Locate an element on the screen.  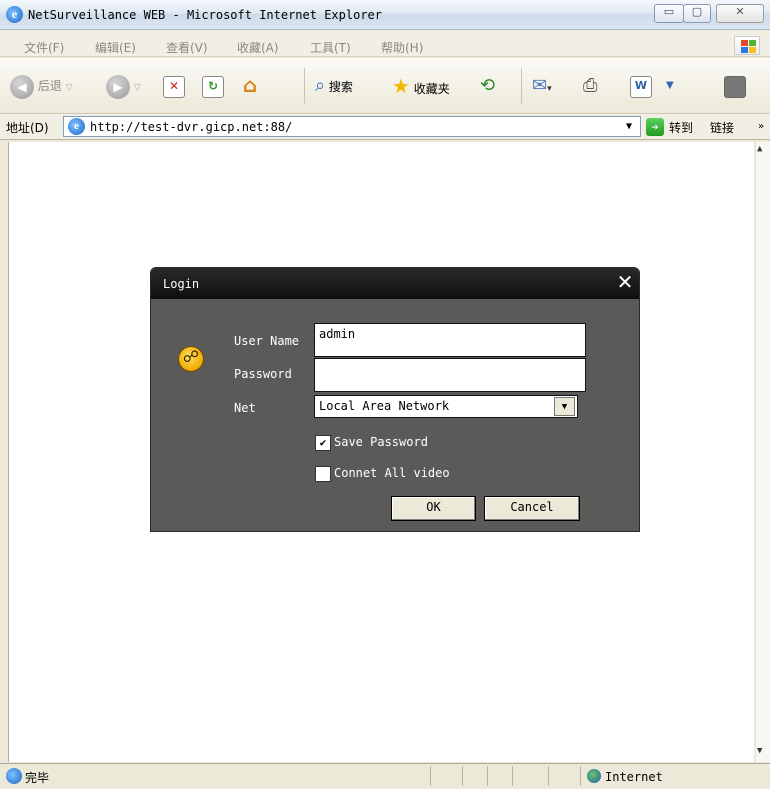
scroll-up-icon: ▲ is located at coordinates (759, 149).